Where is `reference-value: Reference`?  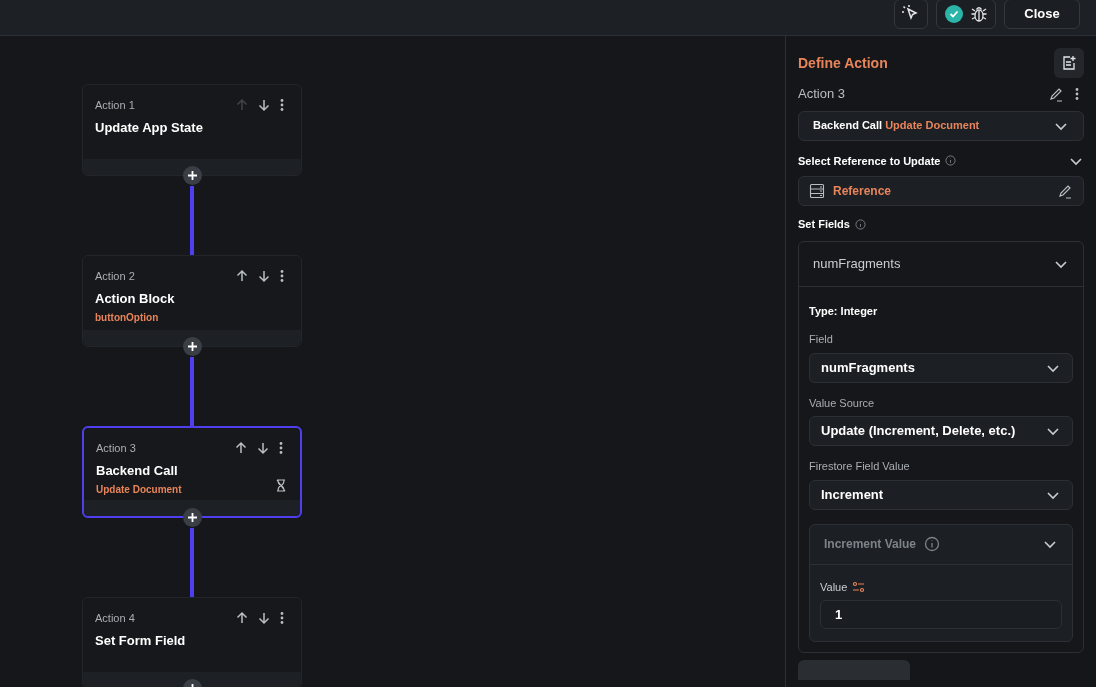
reference-value: Reference is located at coordinates (862, 191).